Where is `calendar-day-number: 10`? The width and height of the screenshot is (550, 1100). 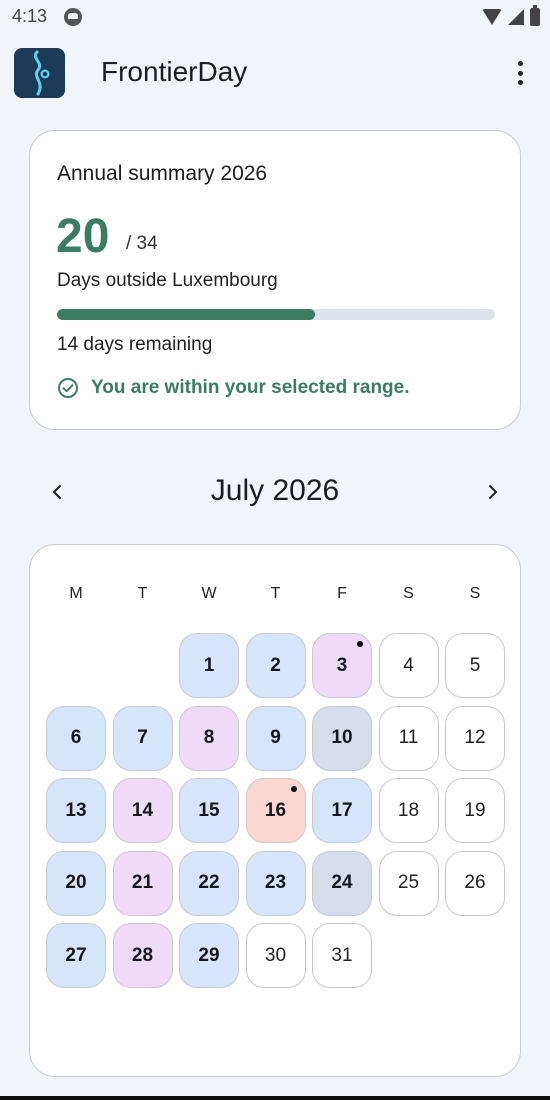 calendar-day-number: 10 is located at coordinates (342, 737).